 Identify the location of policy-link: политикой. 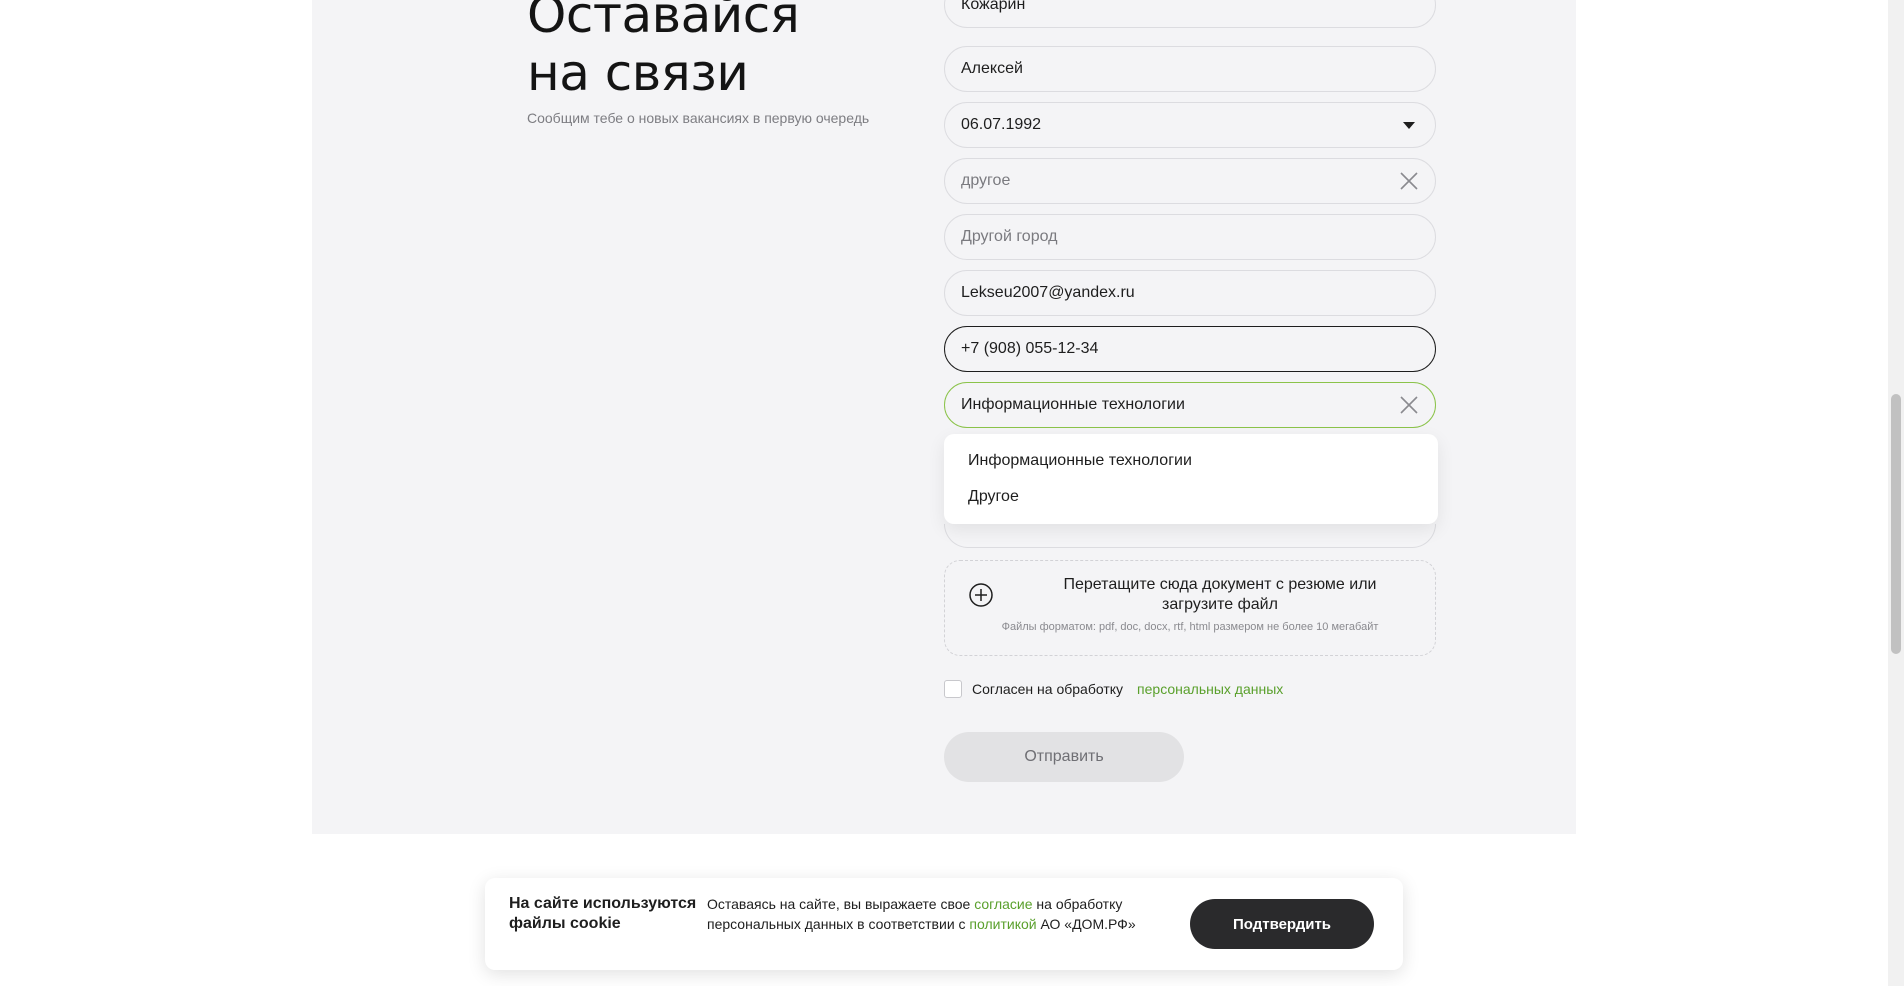
(1002, 924).